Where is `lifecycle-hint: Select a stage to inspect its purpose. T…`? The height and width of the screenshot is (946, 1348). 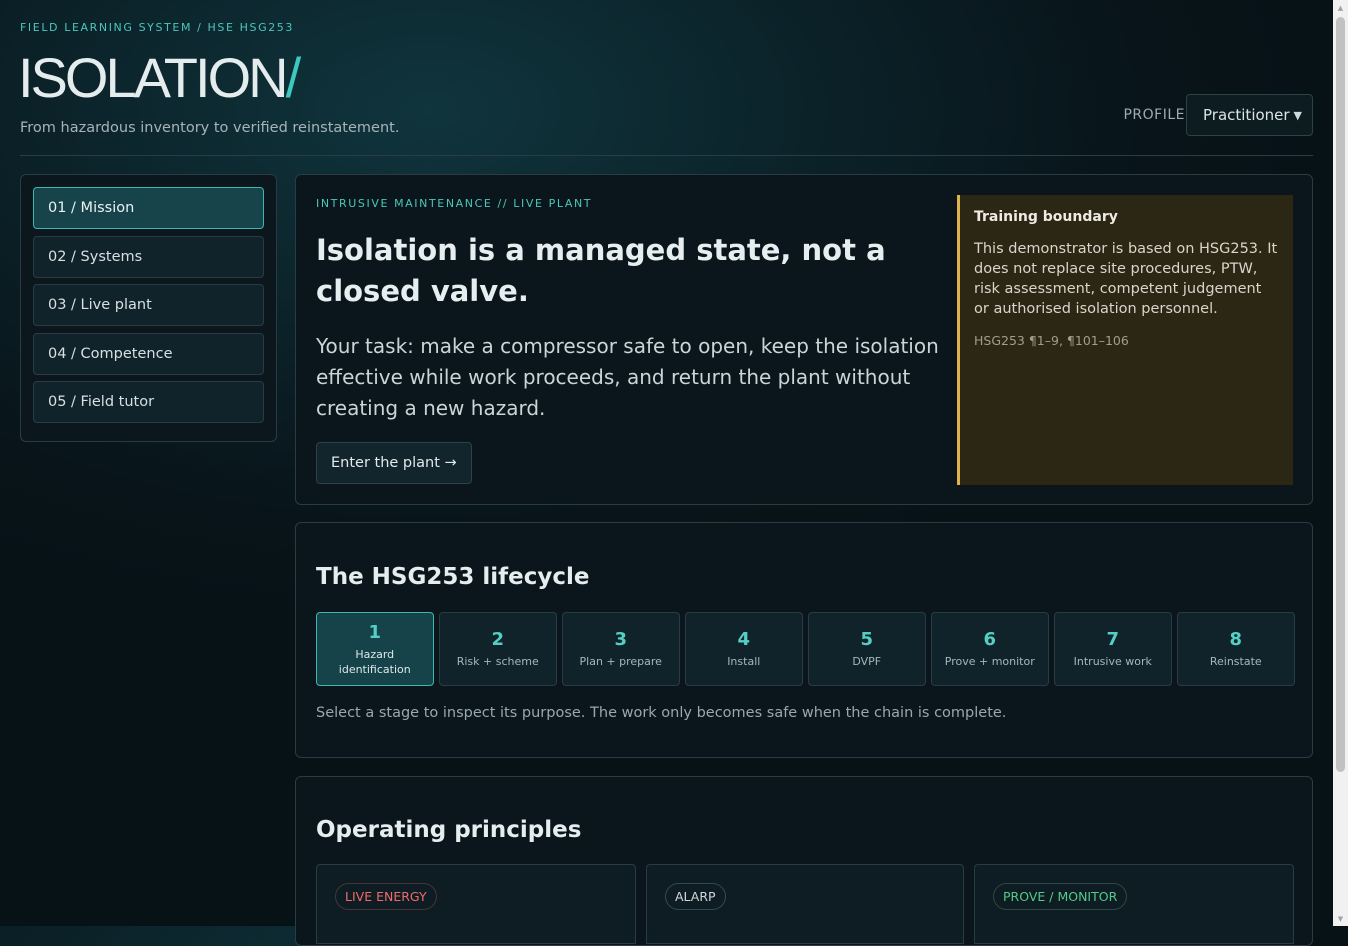
lifecycle-hint: Select a stage to inspect its purpose. T… is located at coordinates (661, 713).